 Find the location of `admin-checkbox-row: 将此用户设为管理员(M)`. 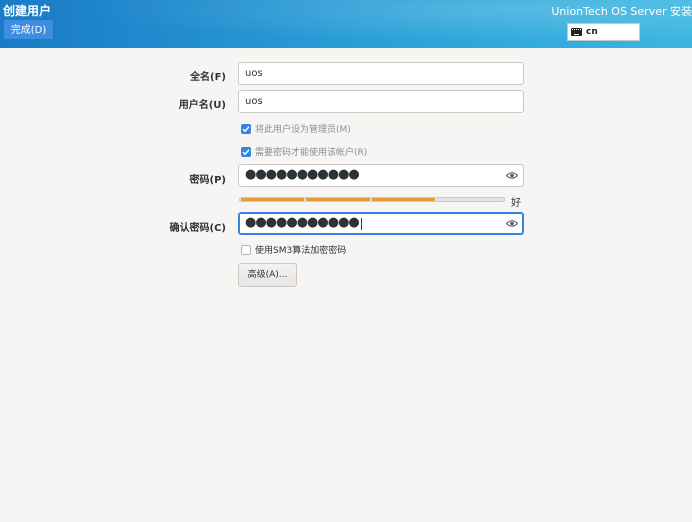

admin-checkbox-row: 将此用户设为管理员(M) is located at coordinates (296, 128).